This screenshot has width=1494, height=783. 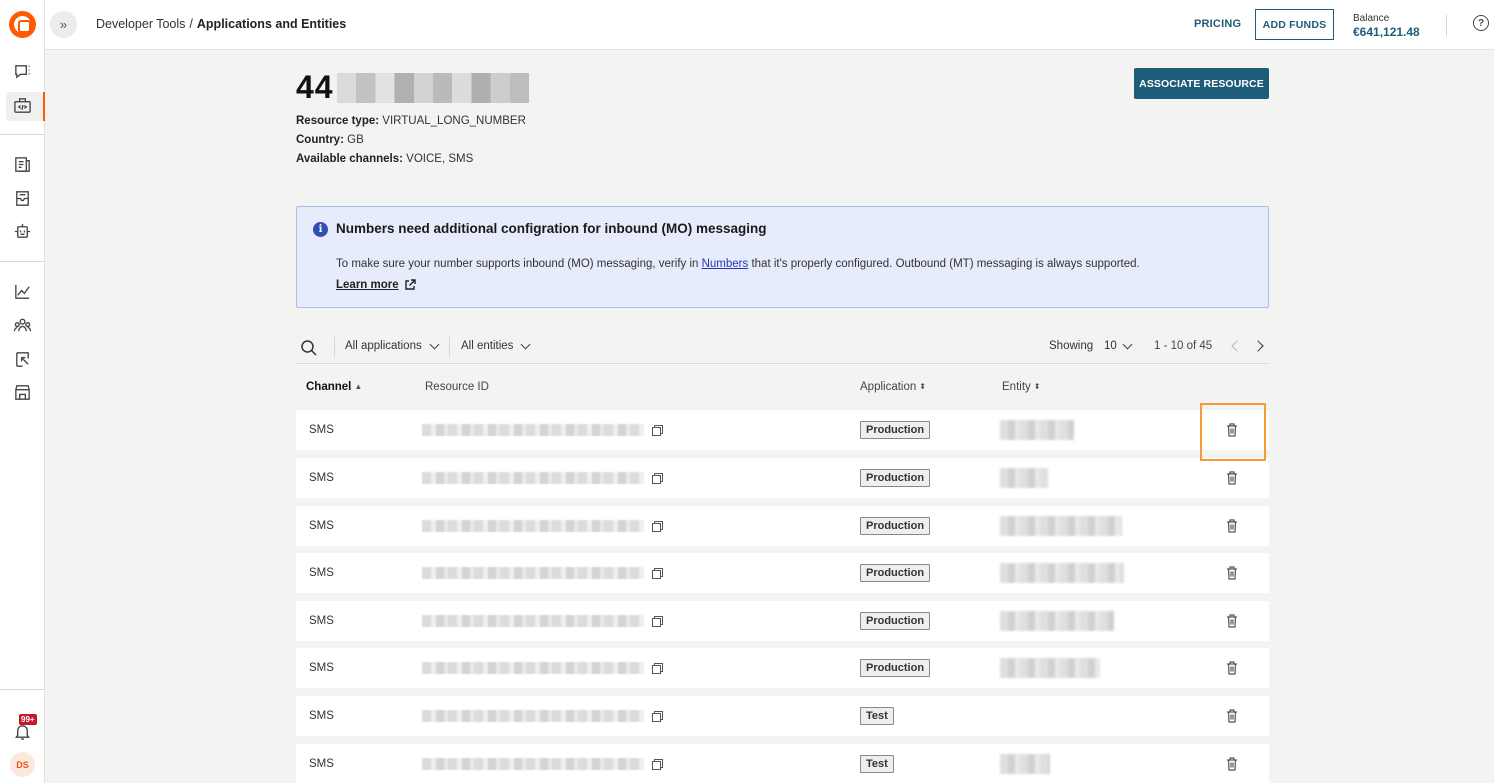 What do you see at coordinates (1446, 25) in the screenshot?
I see `topbar-divider` at bounding box center [1446, 25].